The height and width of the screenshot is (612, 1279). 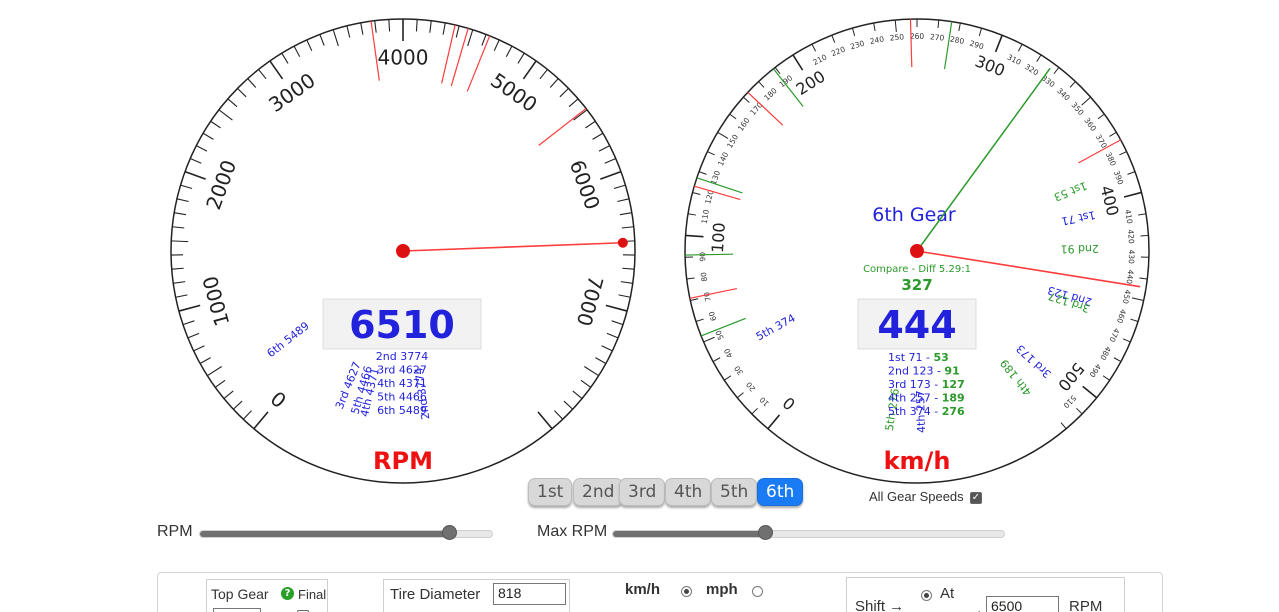 I want to click on all-gear-speeds-label: All Gear Speeds, so click(x=916, y=496).